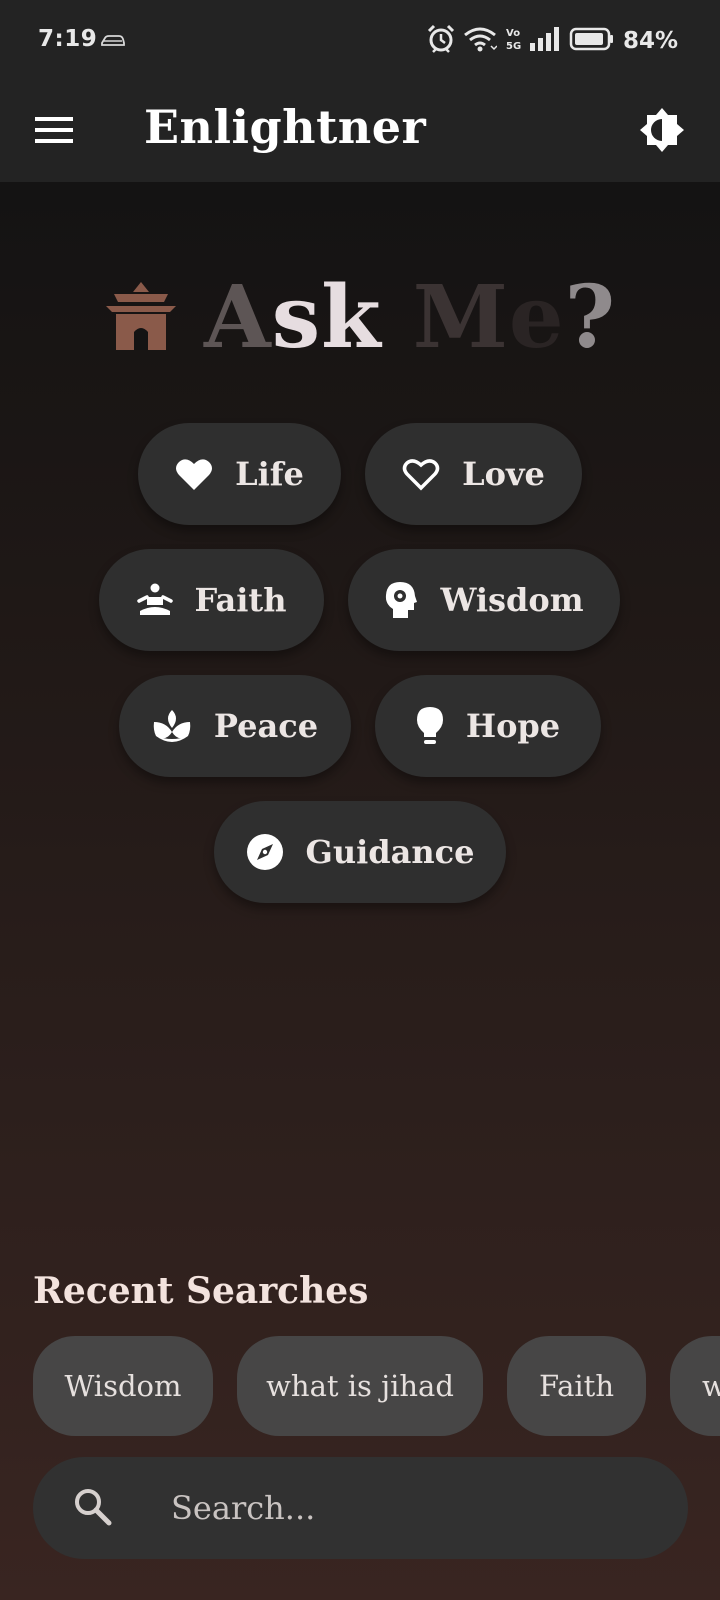 The height and width of the screenshot is (1600, 720). I want to click on menu-button, so click(54, 132).